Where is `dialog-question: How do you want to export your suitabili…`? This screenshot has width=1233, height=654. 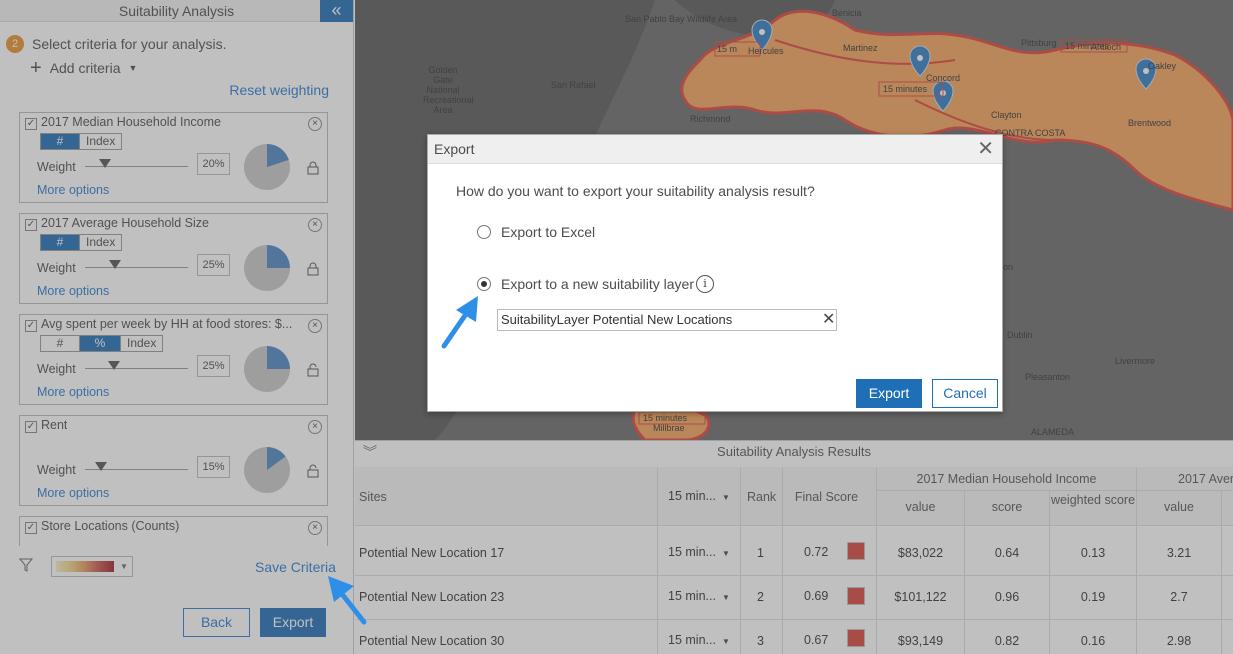
dialog-question: How do you want to export your suitabili… is located at coordinates (635, 191).